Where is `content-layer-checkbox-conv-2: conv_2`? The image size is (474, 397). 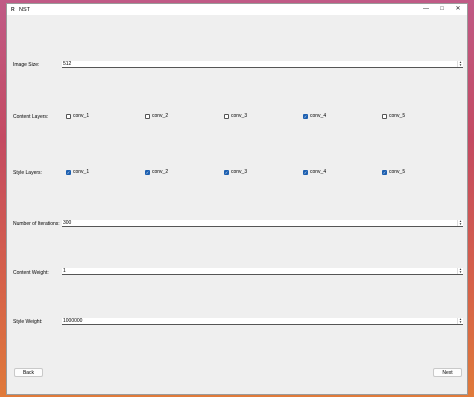 content-layer-checkbox-conv-2: conv_2 is located at coordinates (156, 116).